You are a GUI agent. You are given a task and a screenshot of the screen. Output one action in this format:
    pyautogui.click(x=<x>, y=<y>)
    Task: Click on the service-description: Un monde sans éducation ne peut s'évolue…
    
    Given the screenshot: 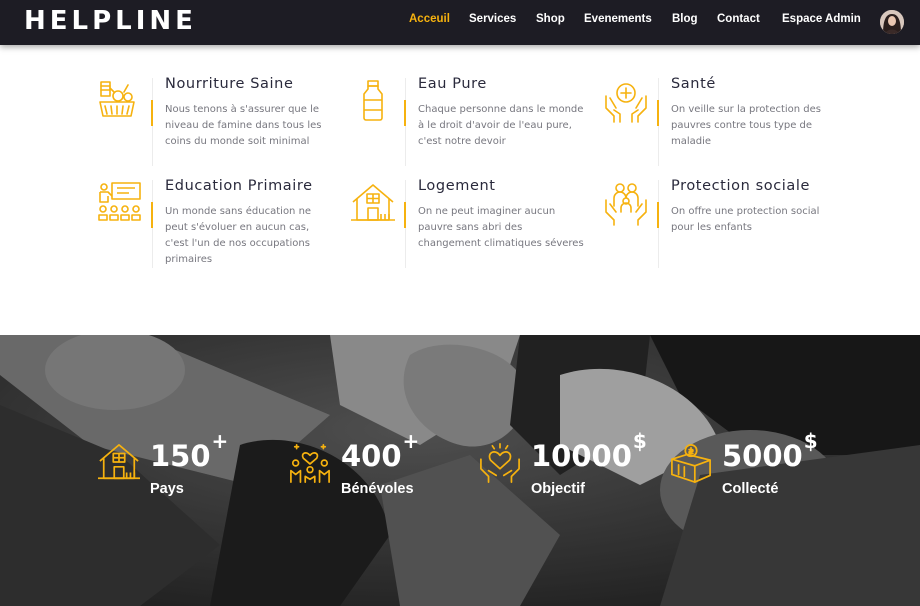 What is the action you would take?
    pyautogui.click(x=238, y=235)
    